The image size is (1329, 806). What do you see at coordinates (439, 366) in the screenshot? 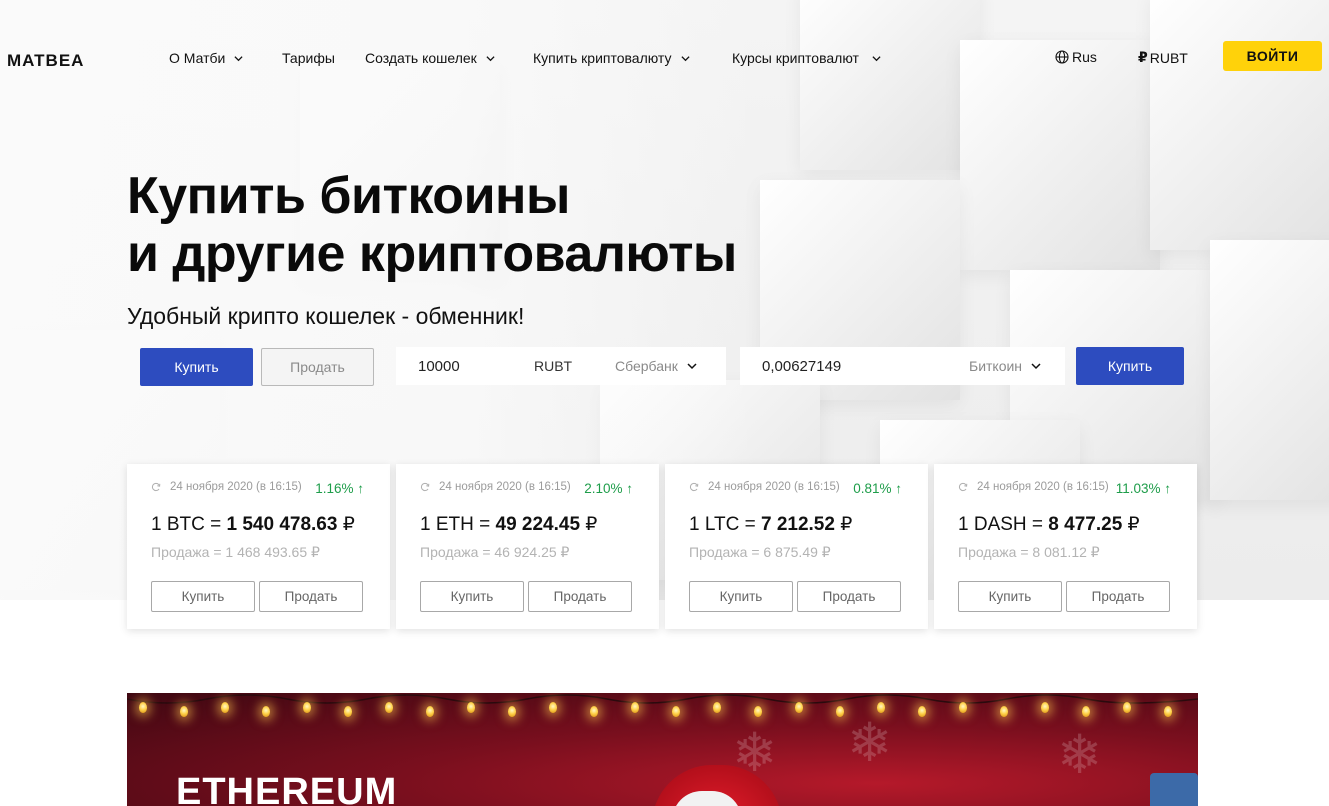
I see `amount-input-value: 10000` at bounding box center [439, 366].